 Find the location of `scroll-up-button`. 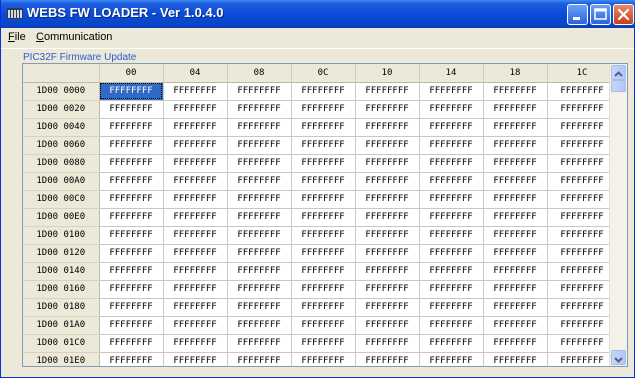

scroll-up-button is located at coordinates (618, 72).